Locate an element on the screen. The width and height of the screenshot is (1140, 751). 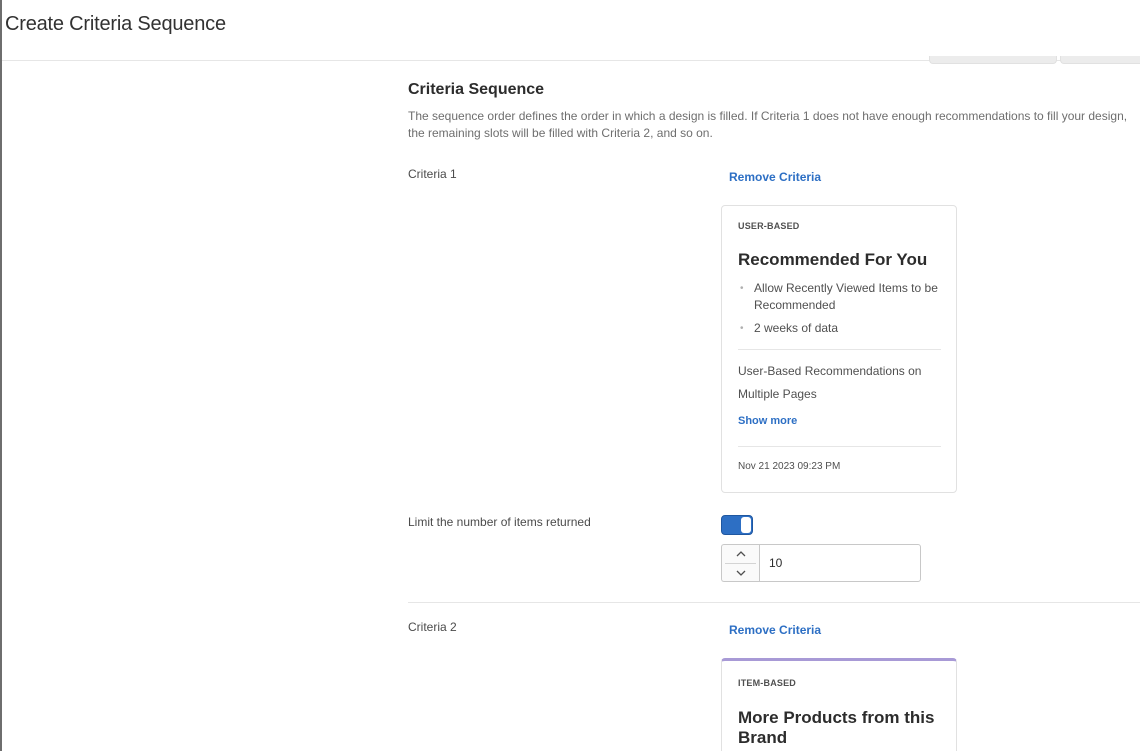
limit-items-label: Limit the number of items returned is located at coordinates (499, 522).